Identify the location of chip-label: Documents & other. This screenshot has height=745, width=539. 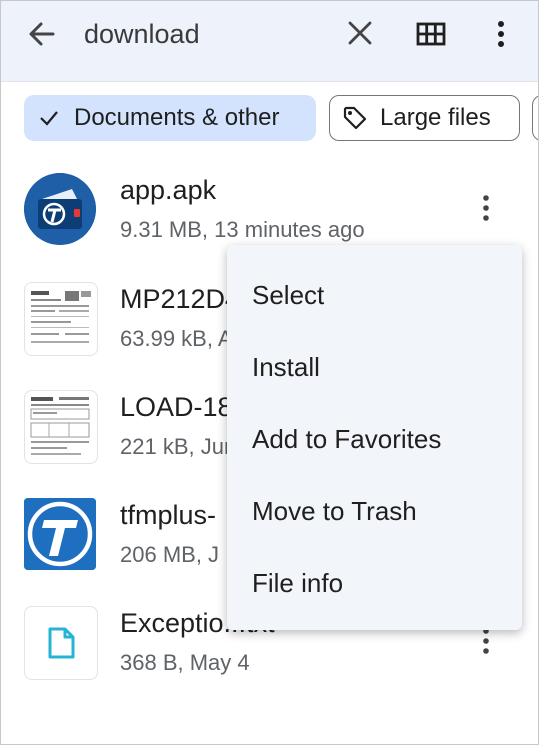
(177, 117).